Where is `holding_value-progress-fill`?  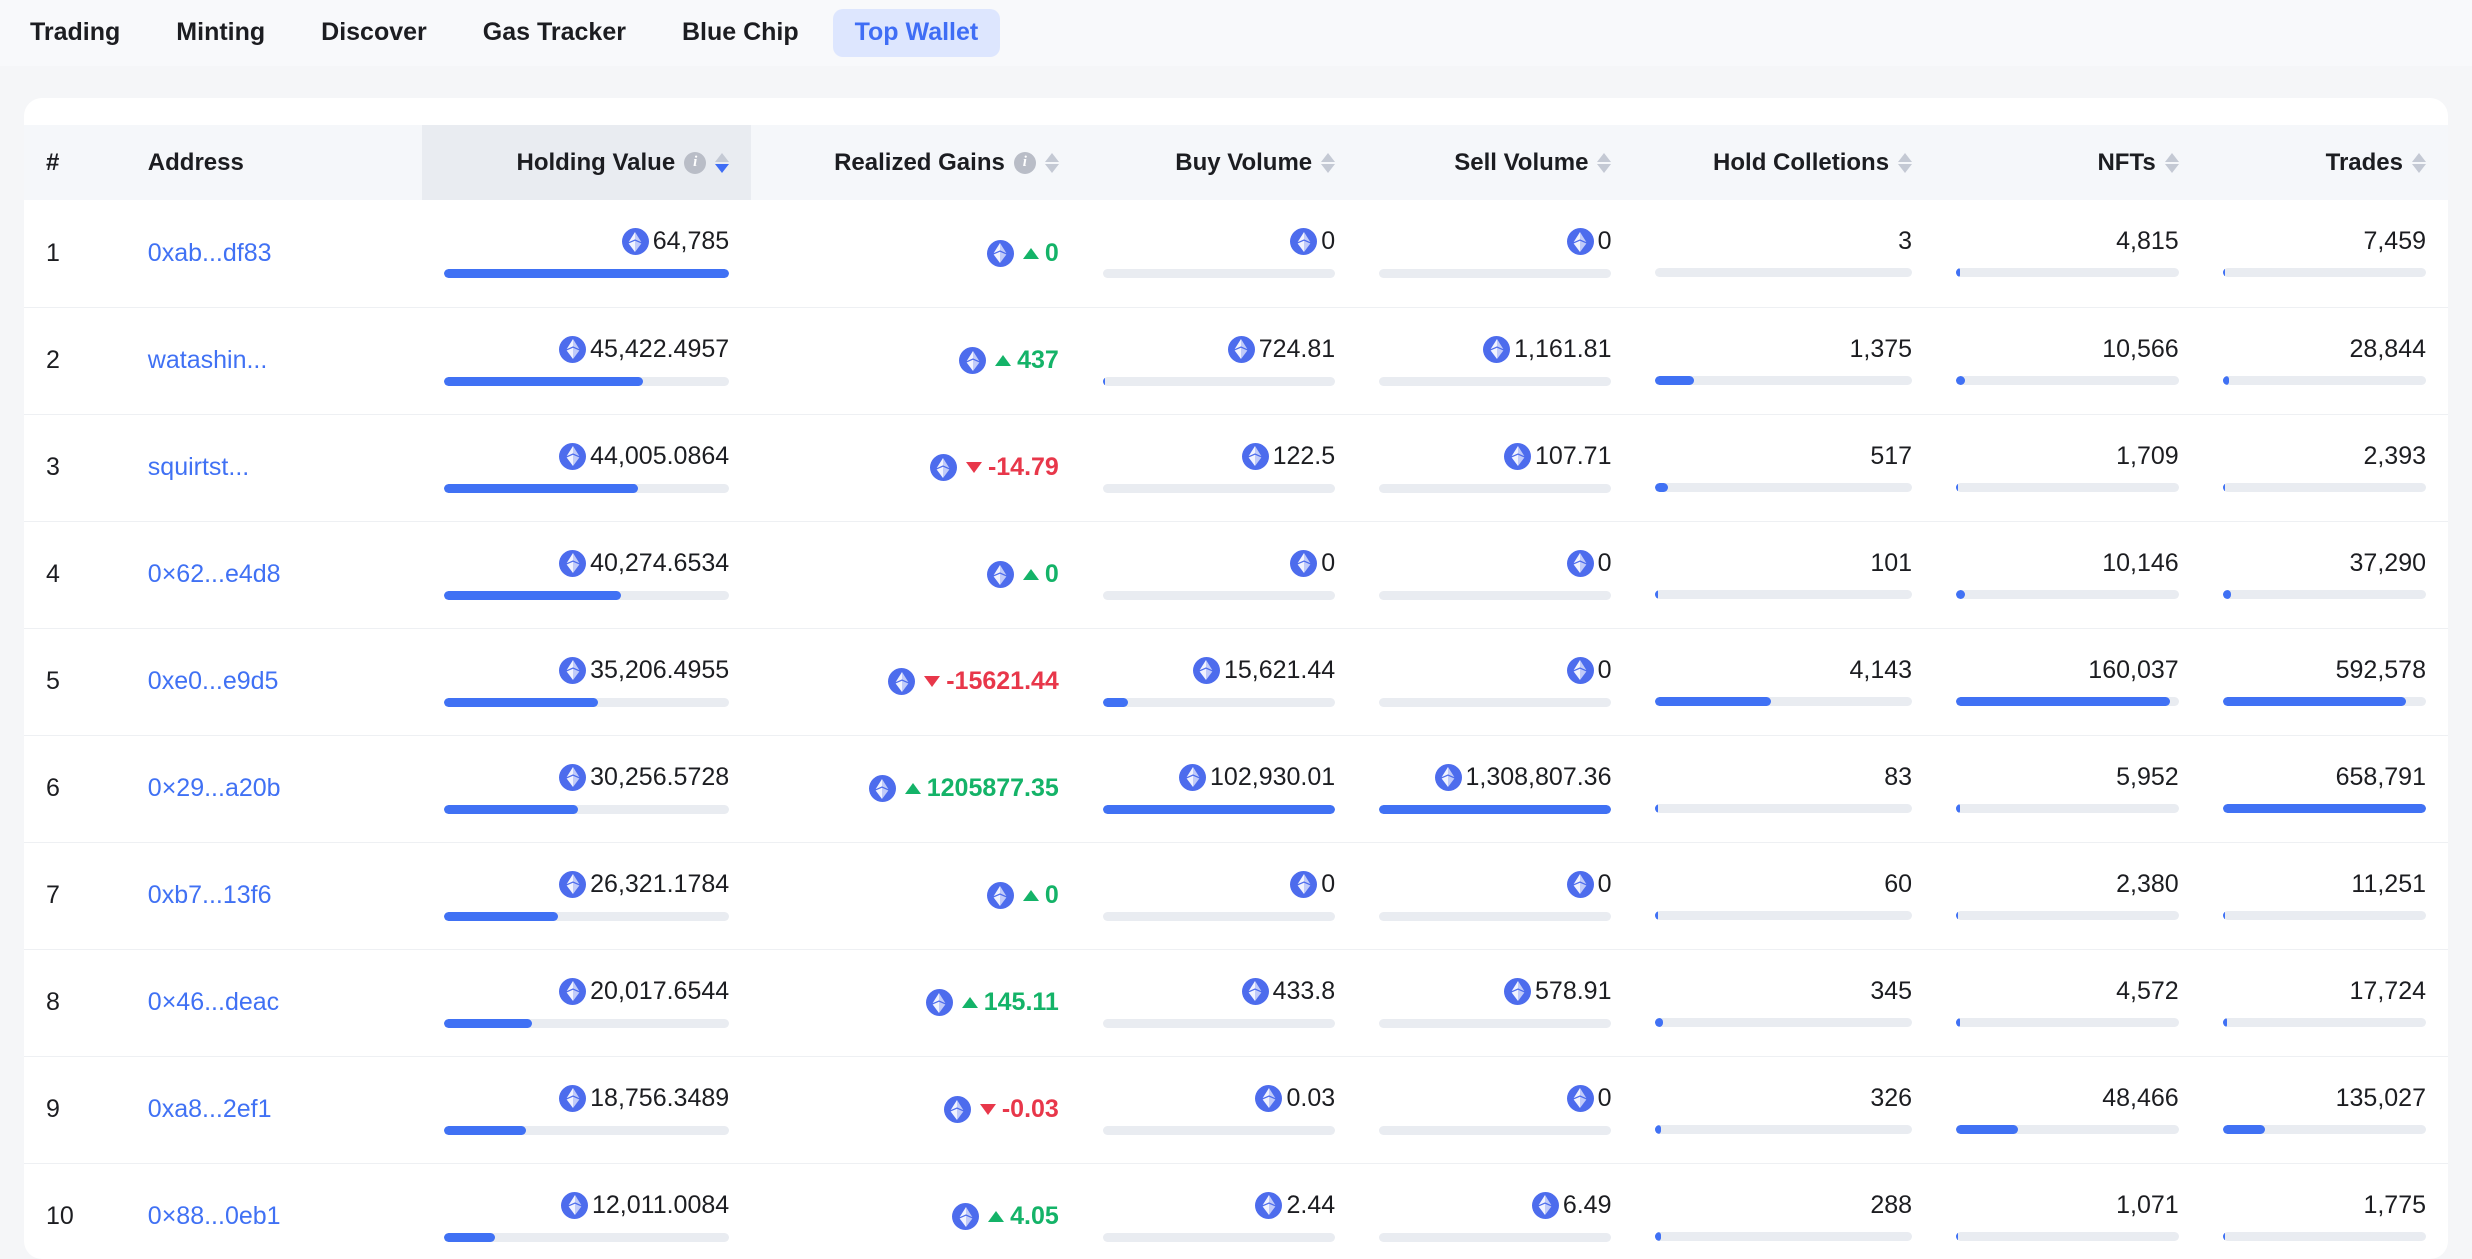
holding_value-progress-fill is located at coordinates (532, 595).